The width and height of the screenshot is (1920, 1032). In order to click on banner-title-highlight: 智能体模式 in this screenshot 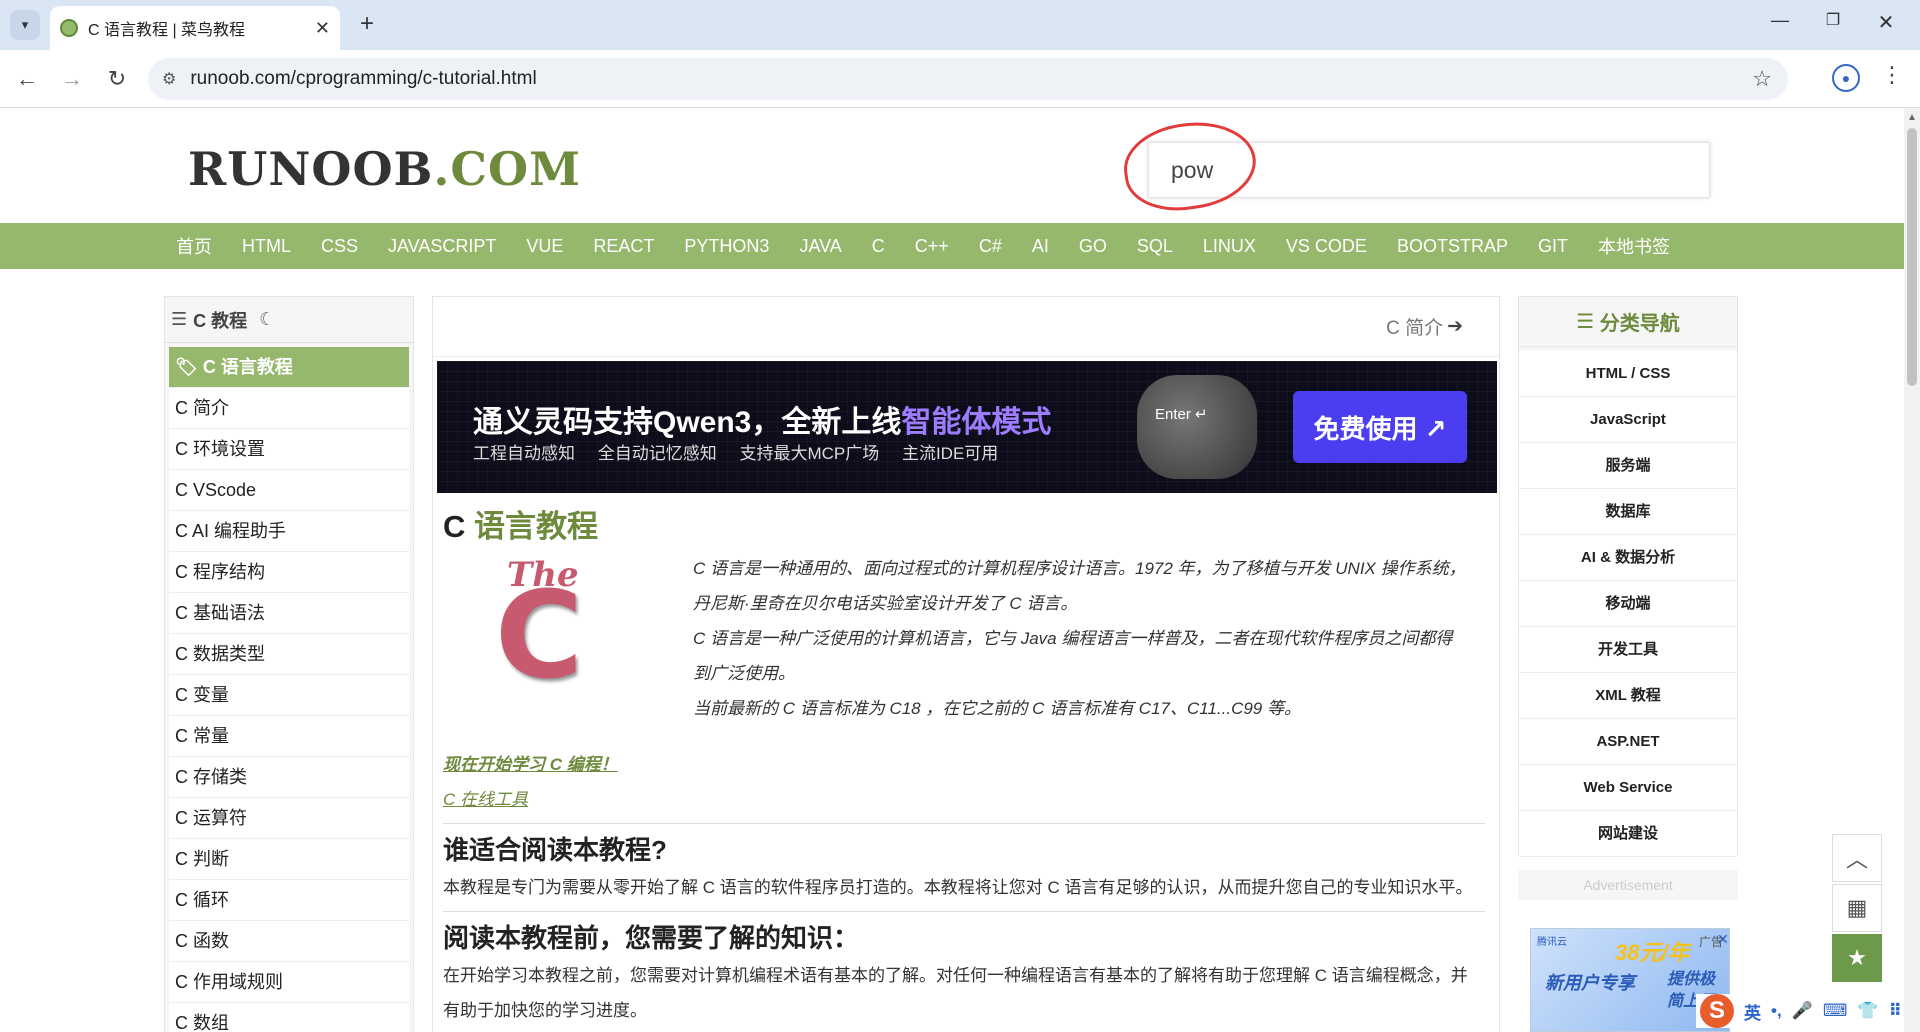, I will do `click(976, 422)`.